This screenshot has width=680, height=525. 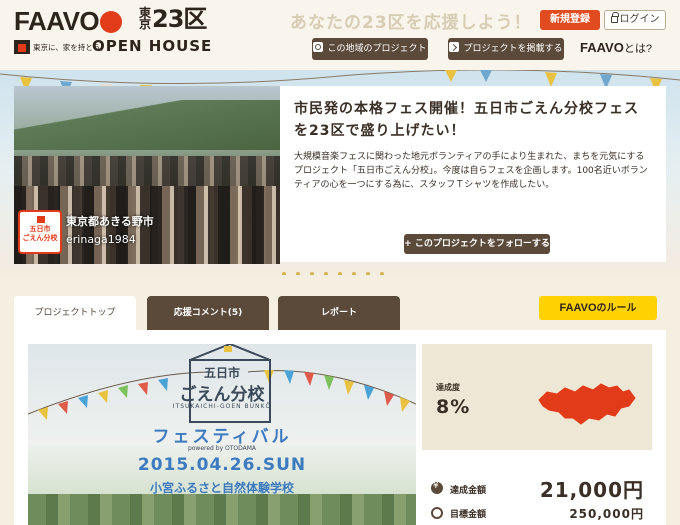 What do you see at coordinates (222, 406) in the screenshot?
I see `poster-line3: ITSUKAICHI-GOEN BUNKŌ` at bounding box center [222, 406].